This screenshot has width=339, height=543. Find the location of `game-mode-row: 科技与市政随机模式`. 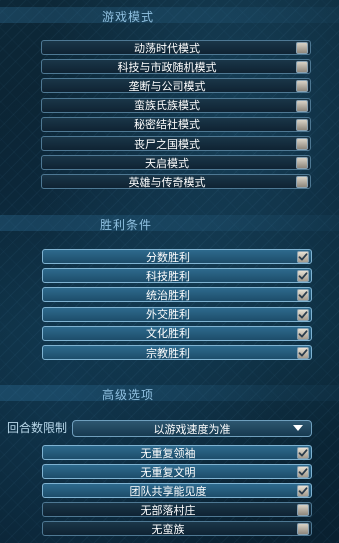

game-mode-row: 科技与市政随机模式 is located at coordinates (176, 67).